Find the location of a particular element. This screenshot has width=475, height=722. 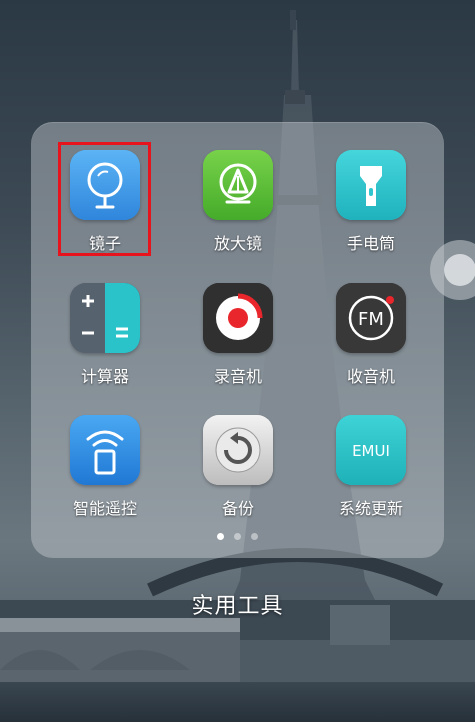

app-flashlight: 手电筒 is located at coordinates (371, 215).